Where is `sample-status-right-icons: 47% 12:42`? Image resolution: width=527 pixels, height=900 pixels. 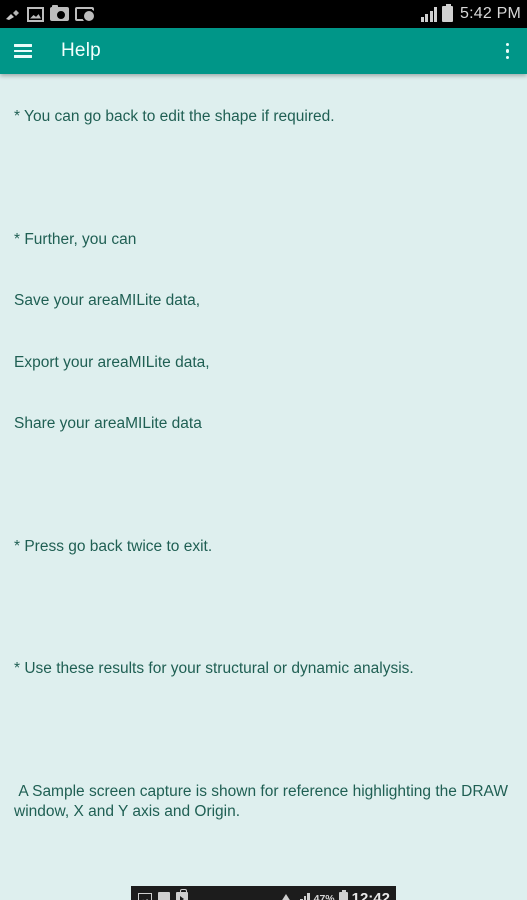
sample-status-right-icons: 47% 12:42 is located at coordinates (334, 895).